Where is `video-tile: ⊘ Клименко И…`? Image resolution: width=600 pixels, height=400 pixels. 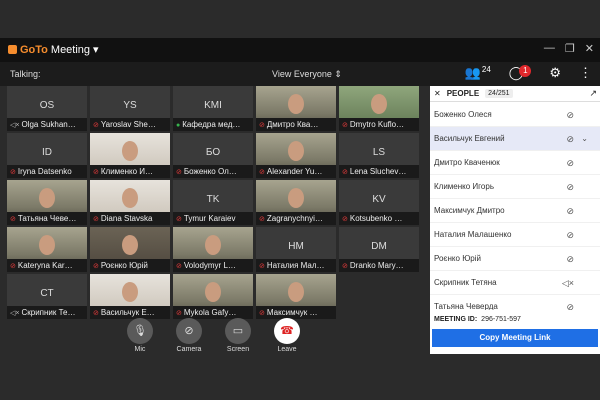
video-tile: ⊘ Клименко И… is located at coordinates (130, 155).